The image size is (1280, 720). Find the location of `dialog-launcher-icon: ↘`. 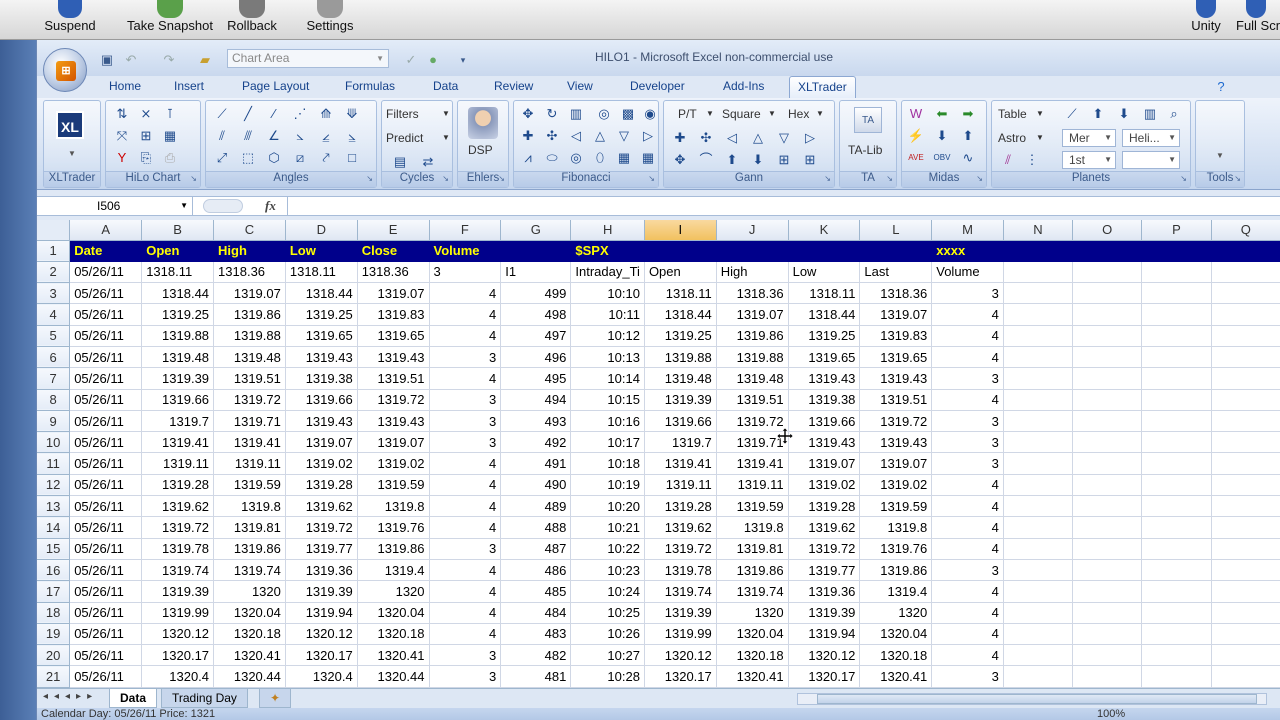

dialog-launcher-icon: ↘ is located at coordinates (1237, 178).